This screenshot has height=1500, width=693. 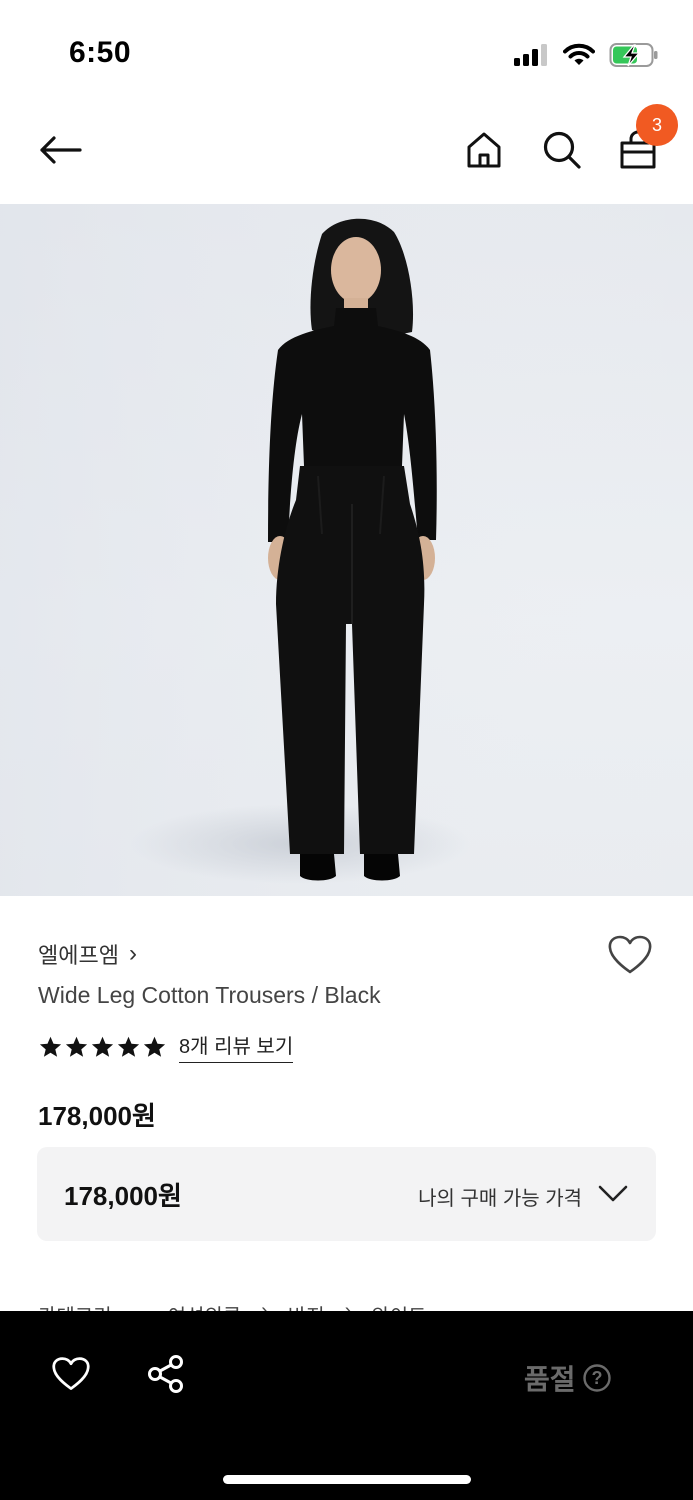 I want to click on search-icon, so click(x=562, y=150).